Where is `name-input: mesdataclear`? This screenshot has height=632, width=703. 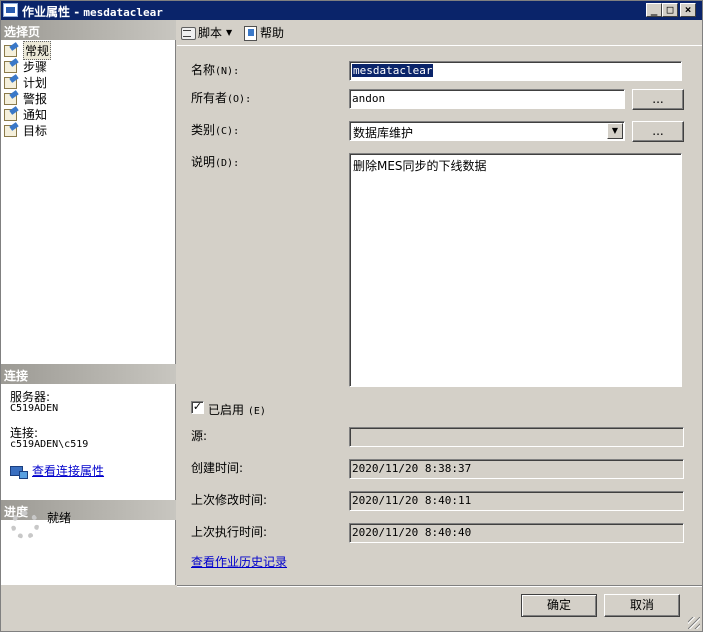
name-input: mesdataclear is located at coordinates (515, 71).